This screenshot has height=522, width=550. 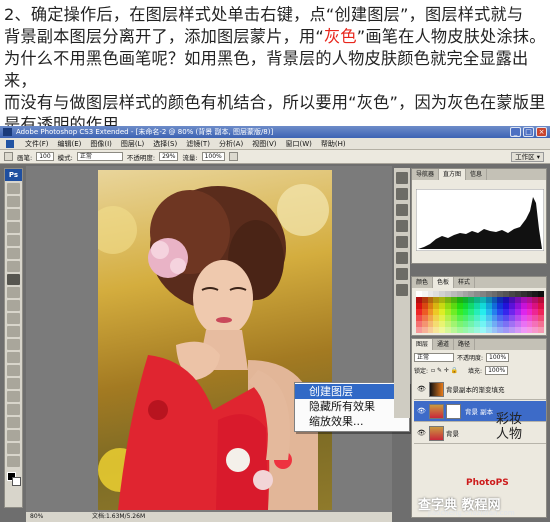 What do you see at coordinates (541, 132) in the screenshot?
I see `close-button: ×` at bounding box center [541, 132].